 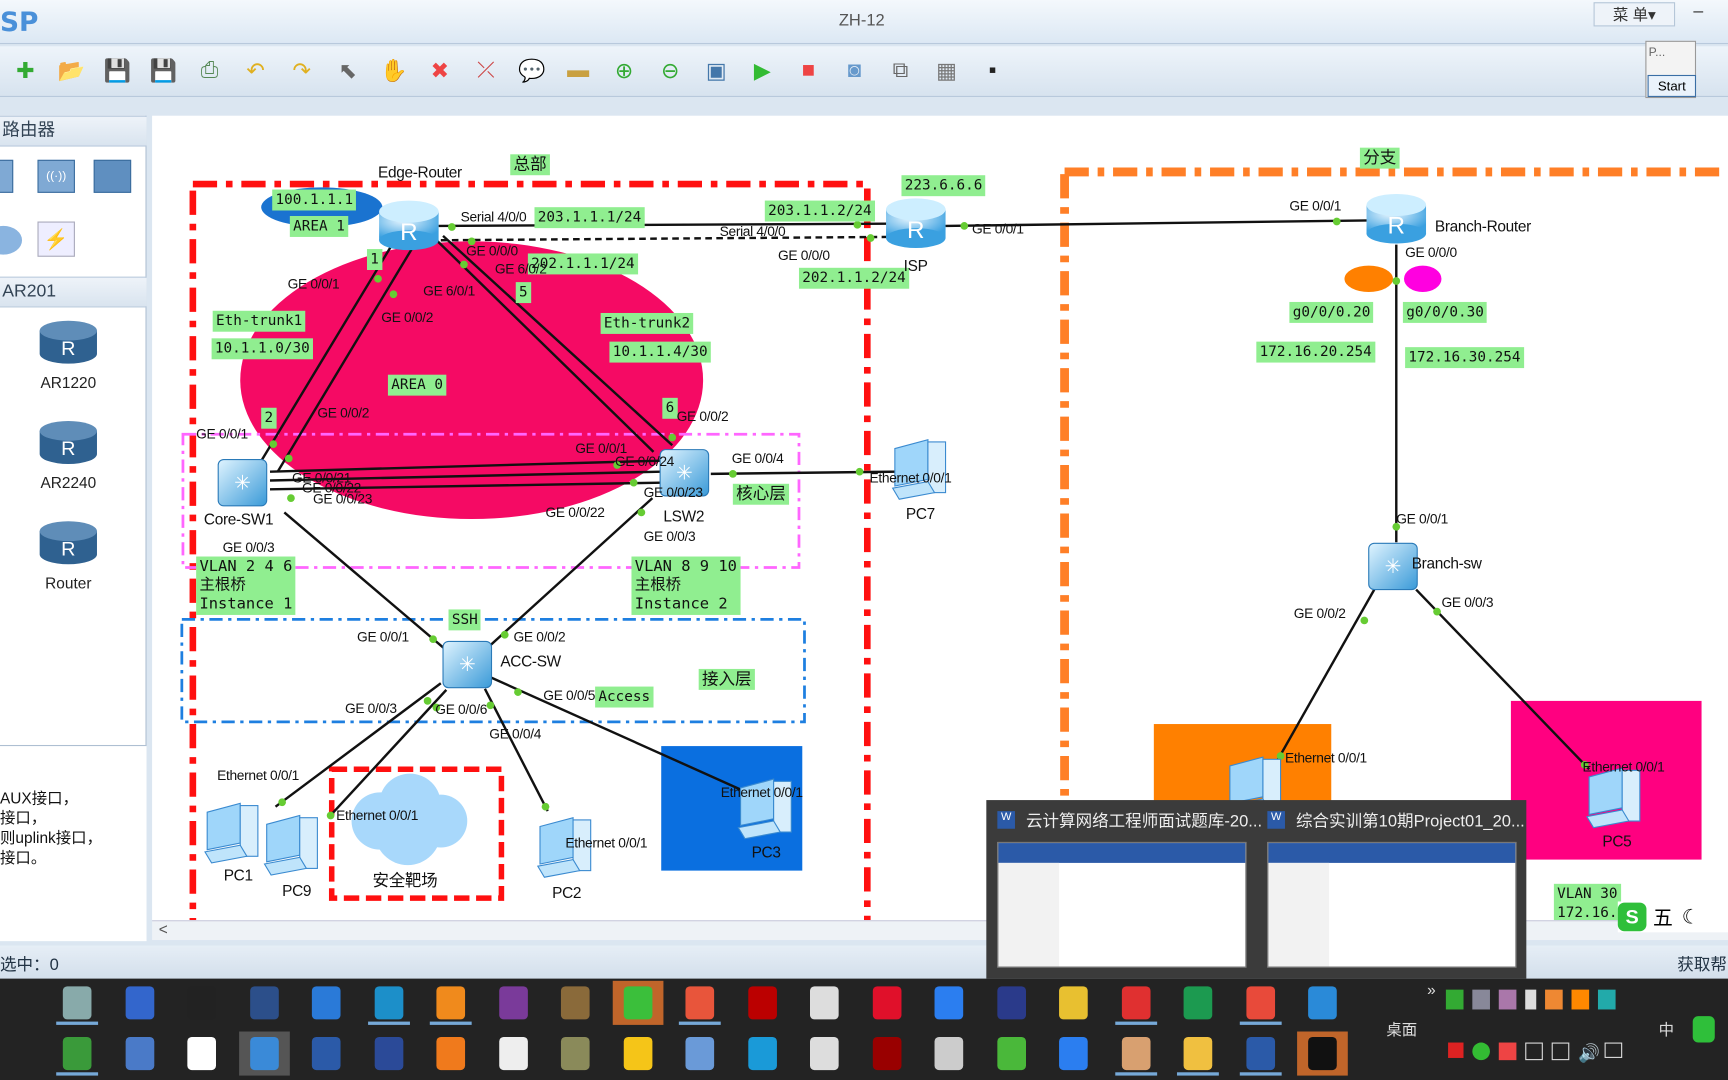 I want to click on topology-icon: ⧉, so click(x=900, y=71).